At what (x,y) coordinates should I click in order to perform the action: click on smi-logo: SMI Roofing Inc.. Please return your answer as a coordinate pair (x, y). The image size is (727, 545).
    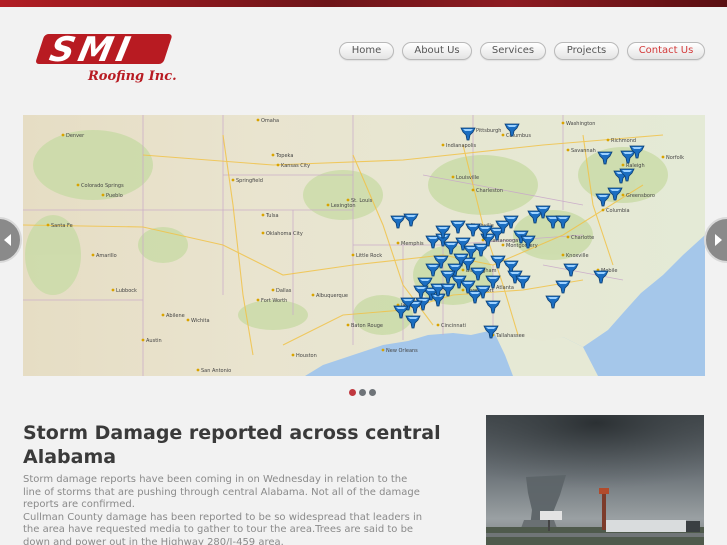
    Looking at the image, I should click on (102, 58).